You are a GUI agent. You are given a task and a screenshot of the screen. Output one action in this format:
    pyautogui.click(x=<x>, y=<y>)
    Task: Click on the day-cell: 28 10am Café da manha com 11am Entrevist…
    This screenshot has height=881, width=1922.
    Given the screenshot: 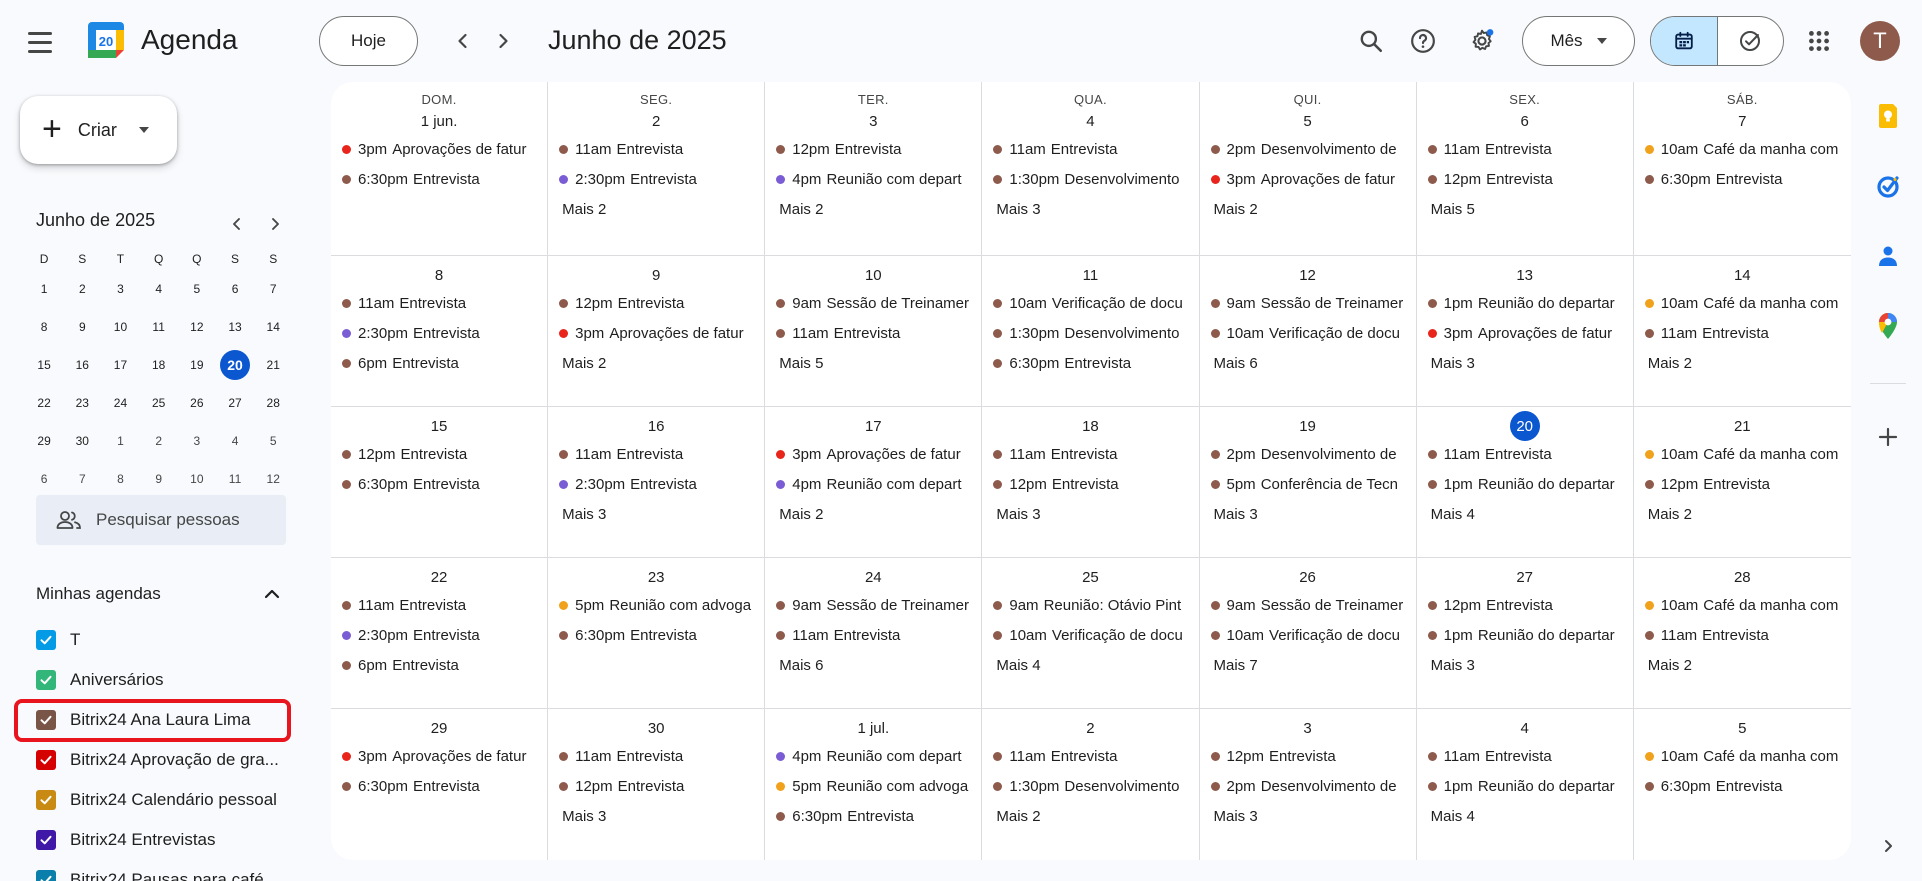 What is the action you would take?
    pyautogui.click(x=1742, y=633)
    